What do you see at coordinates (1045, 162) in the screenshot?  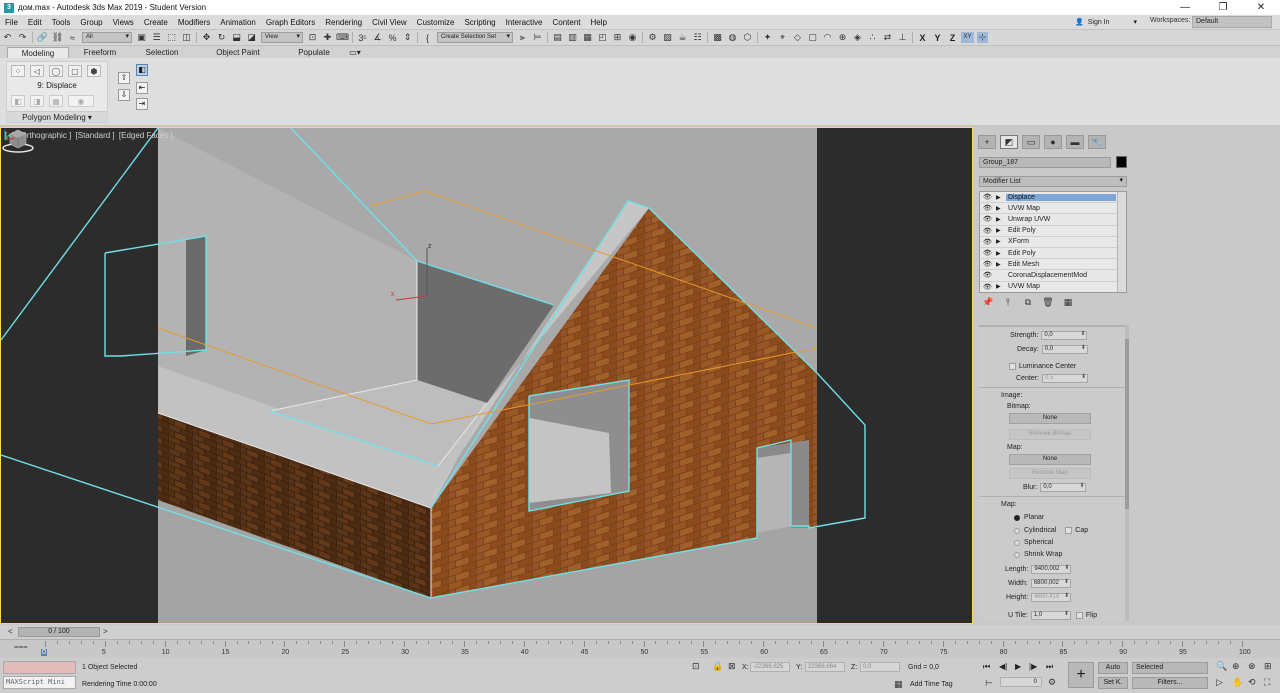 I see `object-name-field: Group_187` at bounding box center [1045, 162].